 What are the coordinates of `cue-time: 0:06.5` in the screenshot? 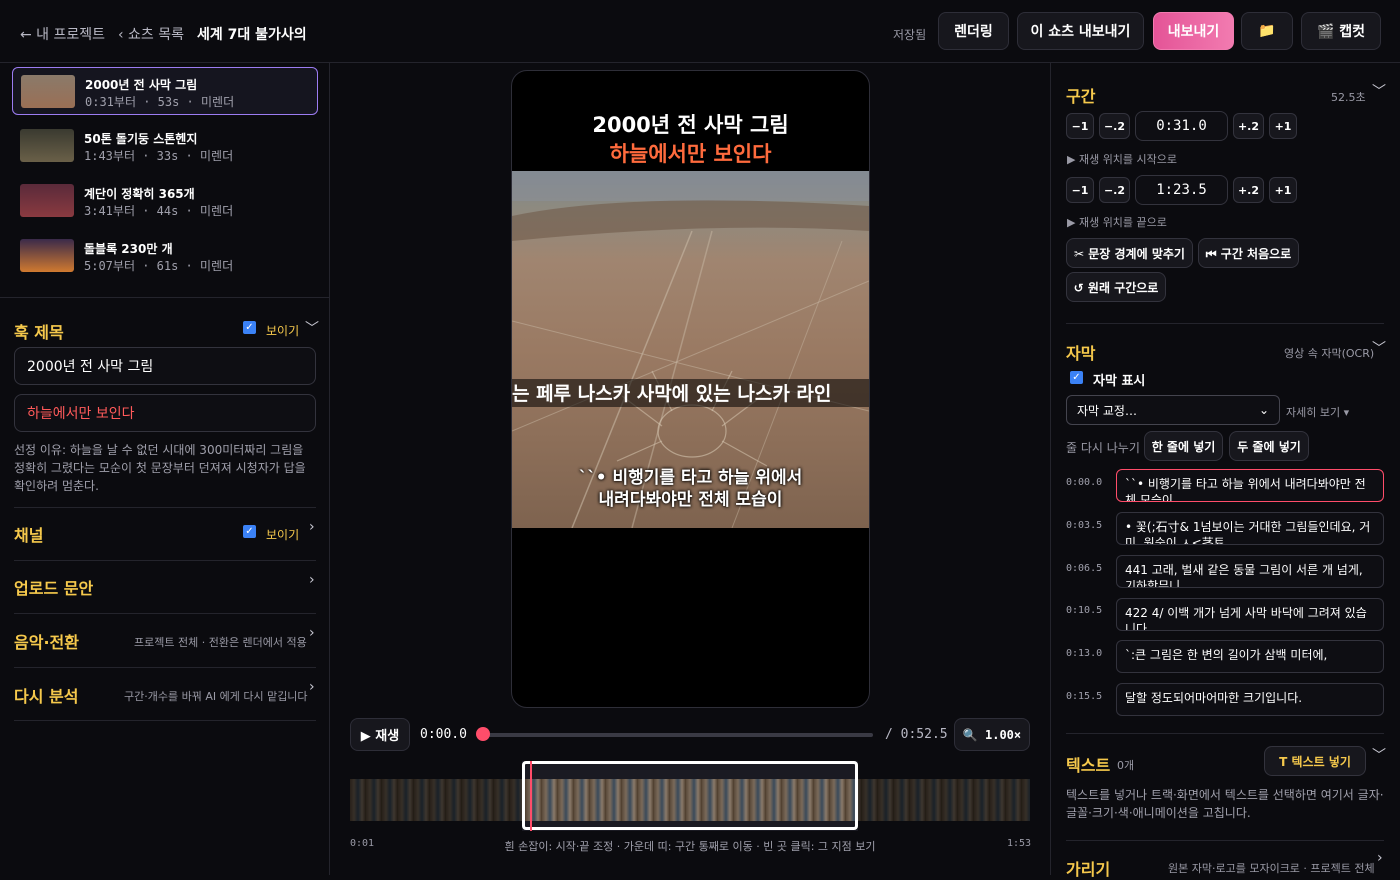 It's located at (1084, 568).